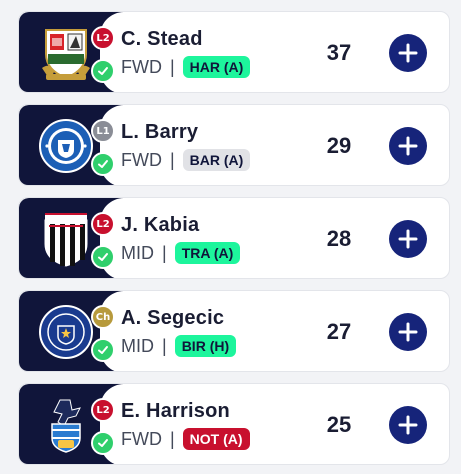  What do you see at coordinates (339, 238) in the screenshot?
I see `player-points: 28` at bounding box center [339, 238].